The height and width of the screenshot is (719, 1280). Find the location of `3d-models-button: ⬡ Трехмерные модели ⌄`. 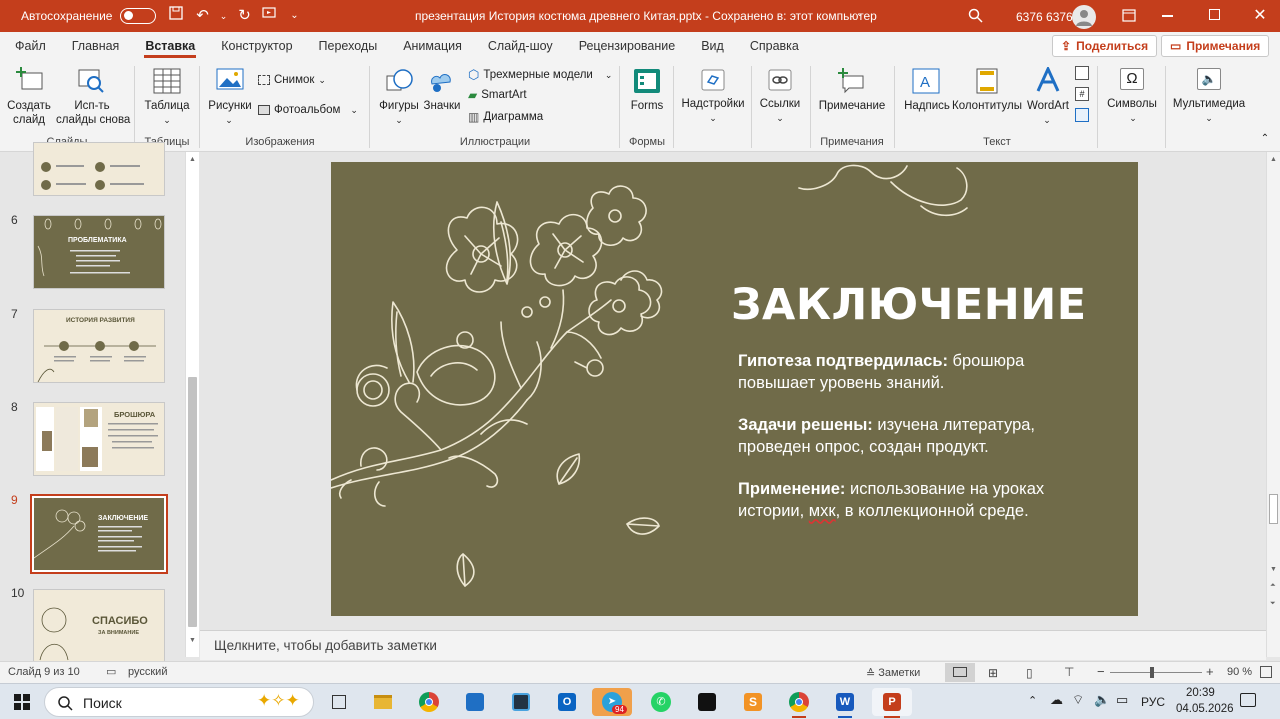

3d-models-button: ⬡ Трехмерные модели ⌄ is located at coordinates (540, 75).